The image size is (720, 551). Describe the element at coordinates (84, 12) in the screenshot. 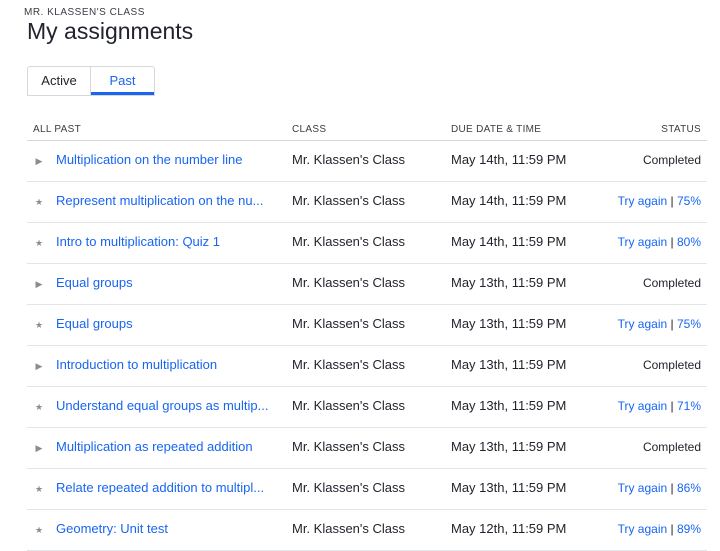

I see `class-label: MR. KLASSEN'S CLASS` at that location.